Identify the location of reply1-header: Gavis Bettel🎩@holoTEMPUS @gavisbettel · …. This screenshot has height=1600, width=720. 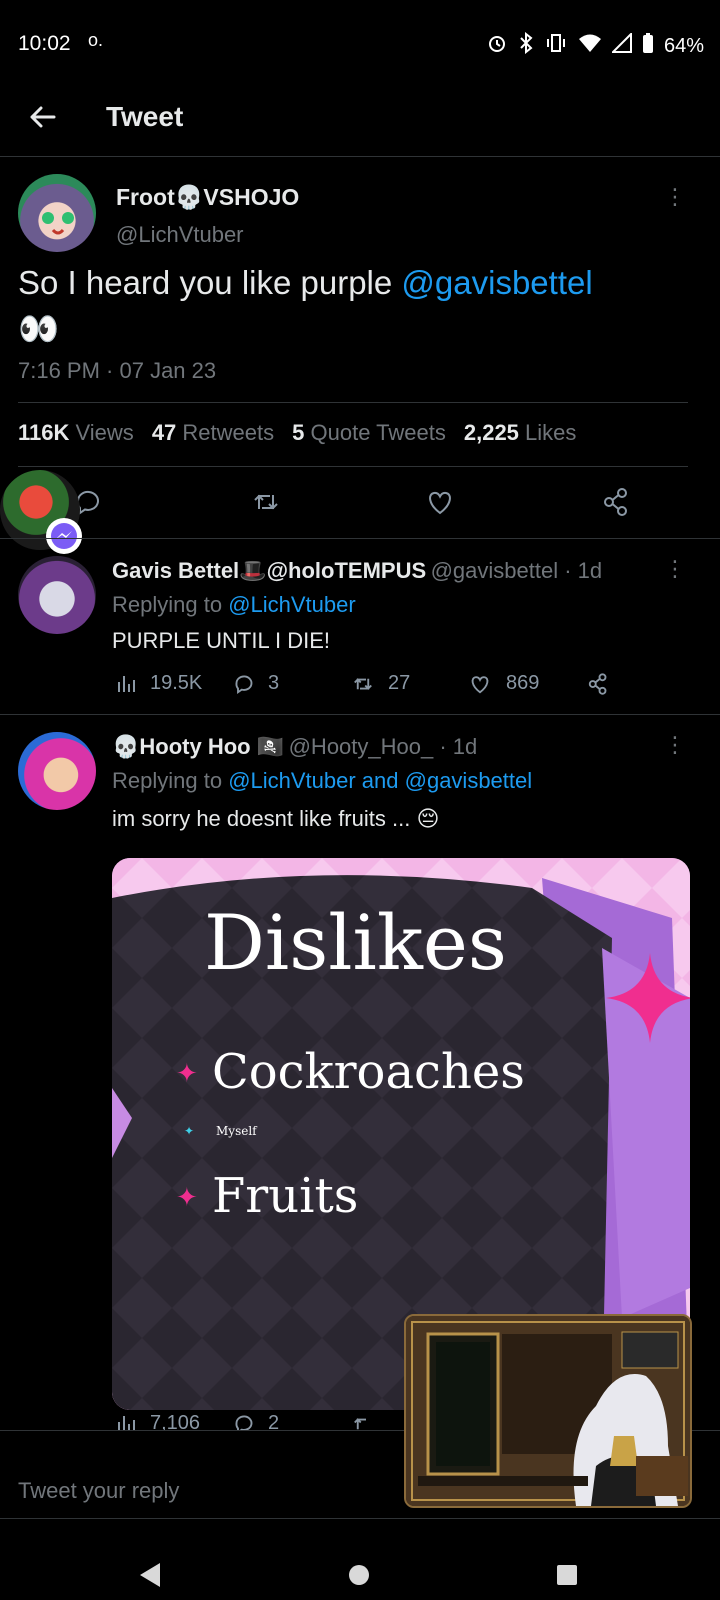
(357, 571).